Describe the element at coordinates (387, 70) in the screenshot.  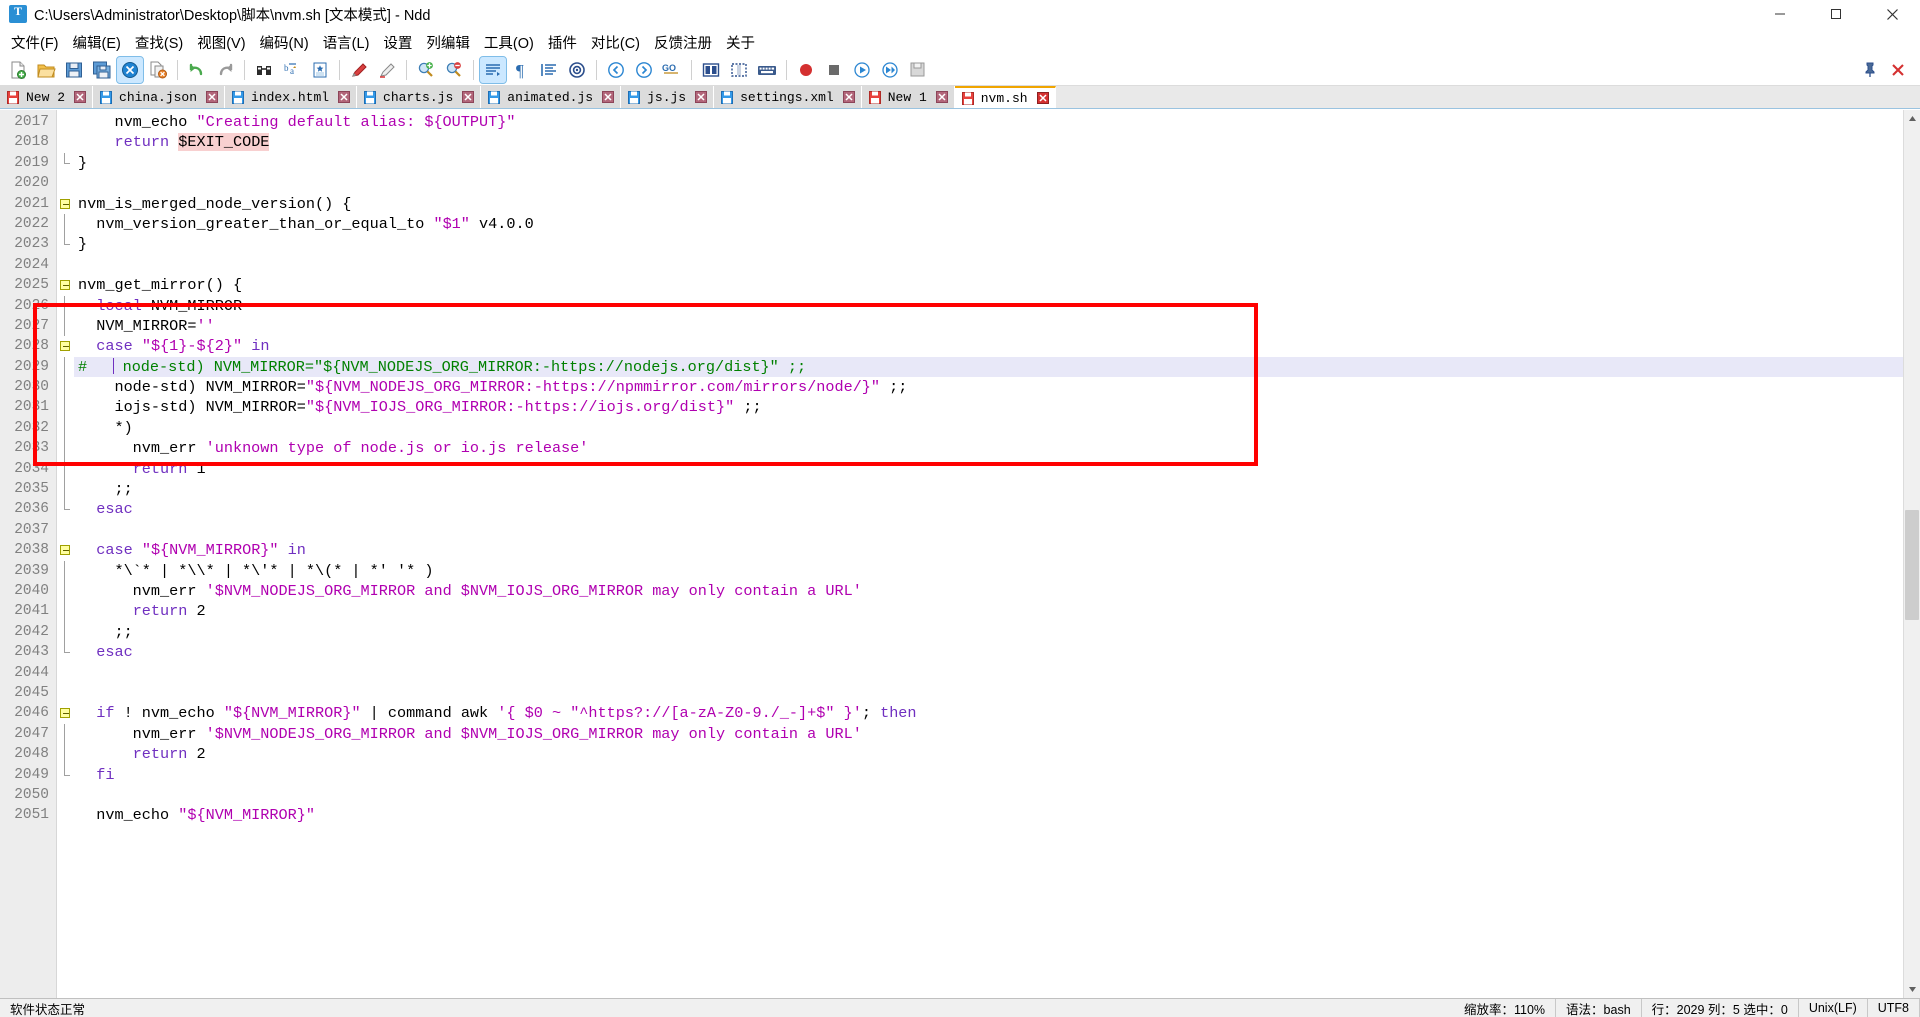
I see `clear-marker-icon` at that location.